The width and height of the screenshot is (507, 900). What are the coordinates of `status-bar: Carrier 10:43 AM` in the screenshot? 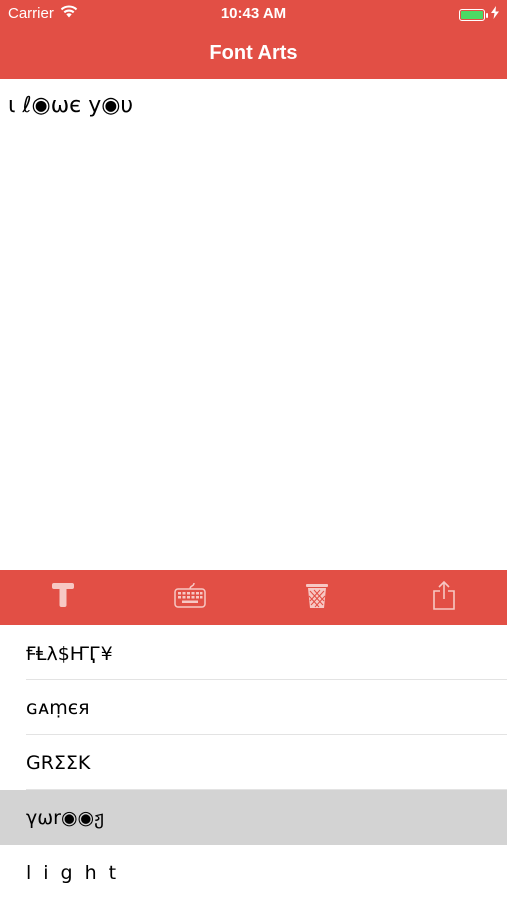 It's located at (253, 14).